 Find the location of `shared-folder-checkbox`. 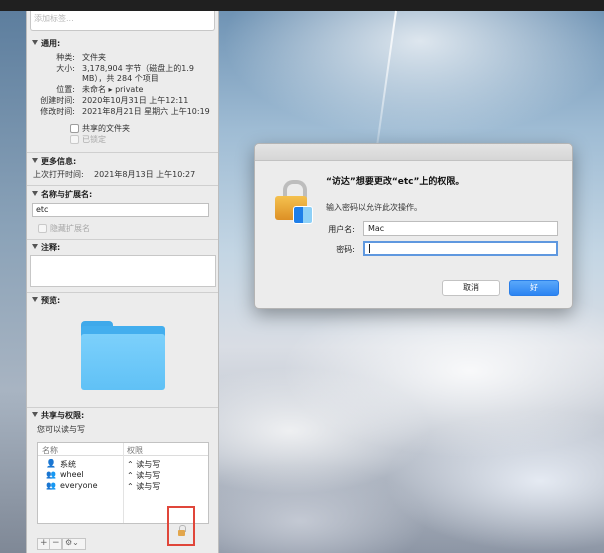

shared-folder-checkbox is located at coordinates (74, 128).